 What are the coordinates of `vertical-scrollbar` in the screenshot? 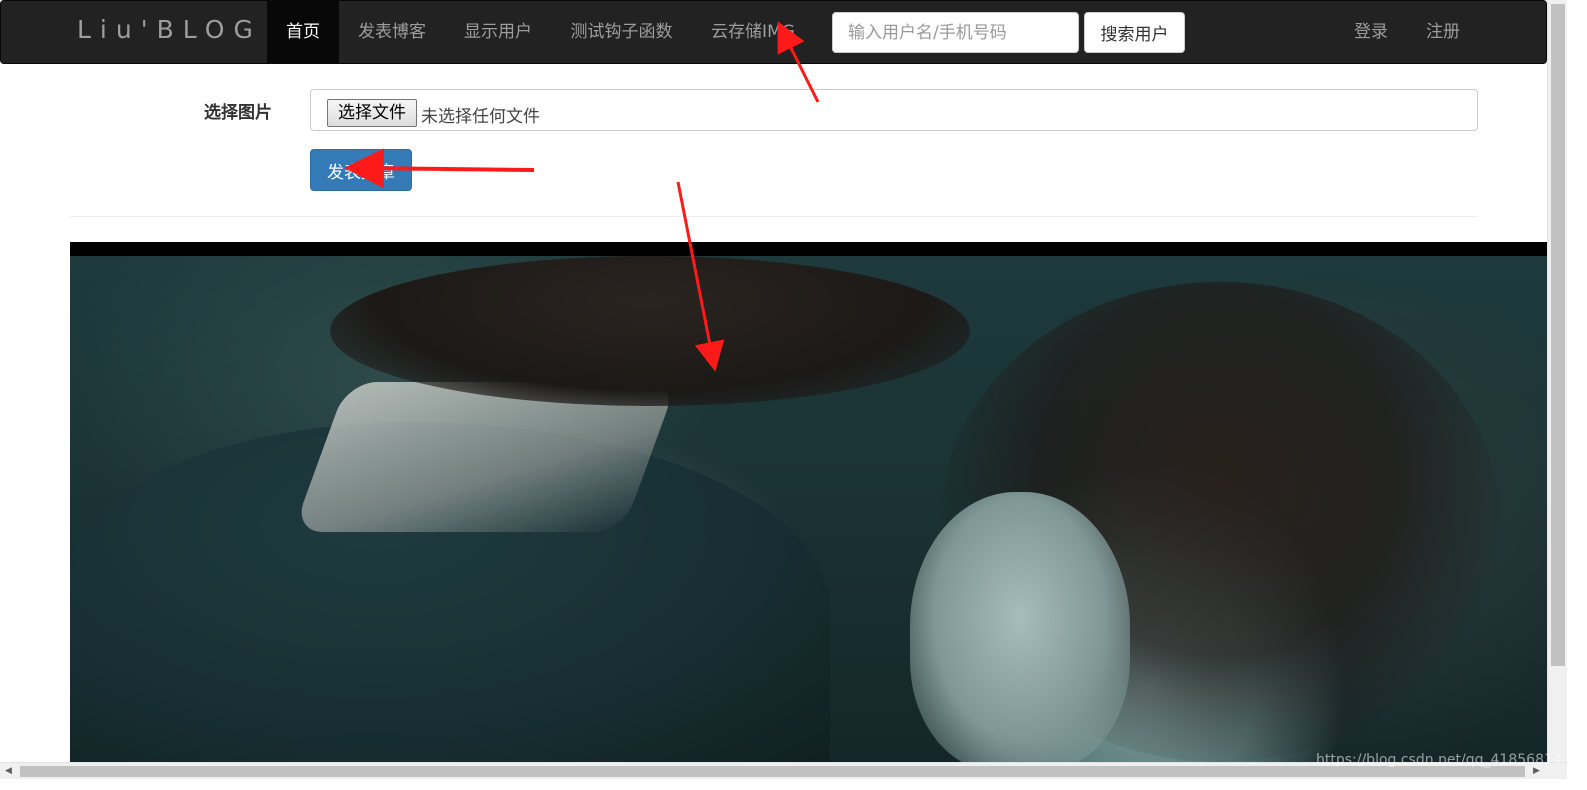 It's located at (1557, 381).